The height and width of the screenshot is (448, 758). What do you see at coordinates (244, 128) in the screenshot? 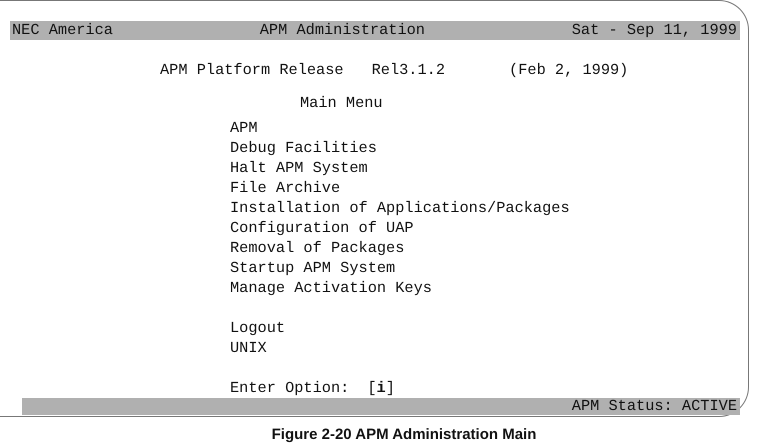
I see `menu-item: APM` at bounding box center [244, 128].